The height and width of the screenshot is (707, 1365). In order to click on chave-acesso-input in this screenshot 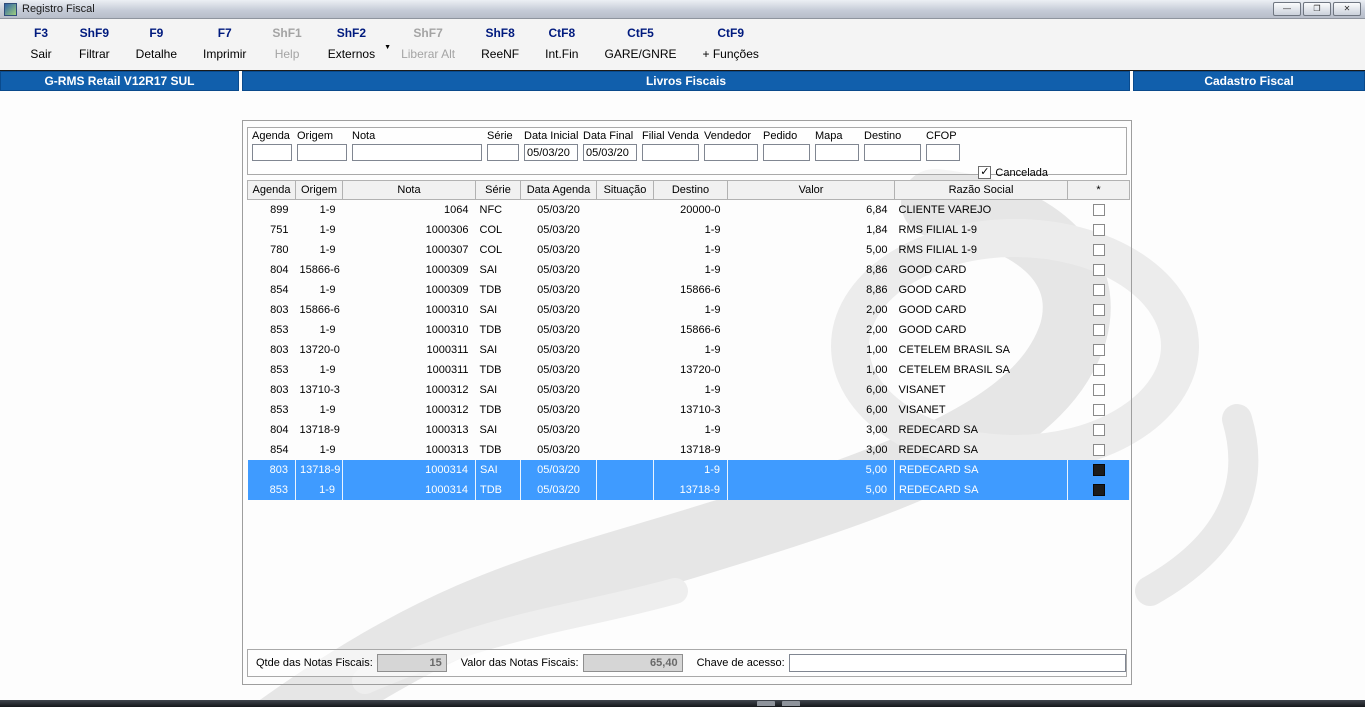, I will do `click(957, 663)`.